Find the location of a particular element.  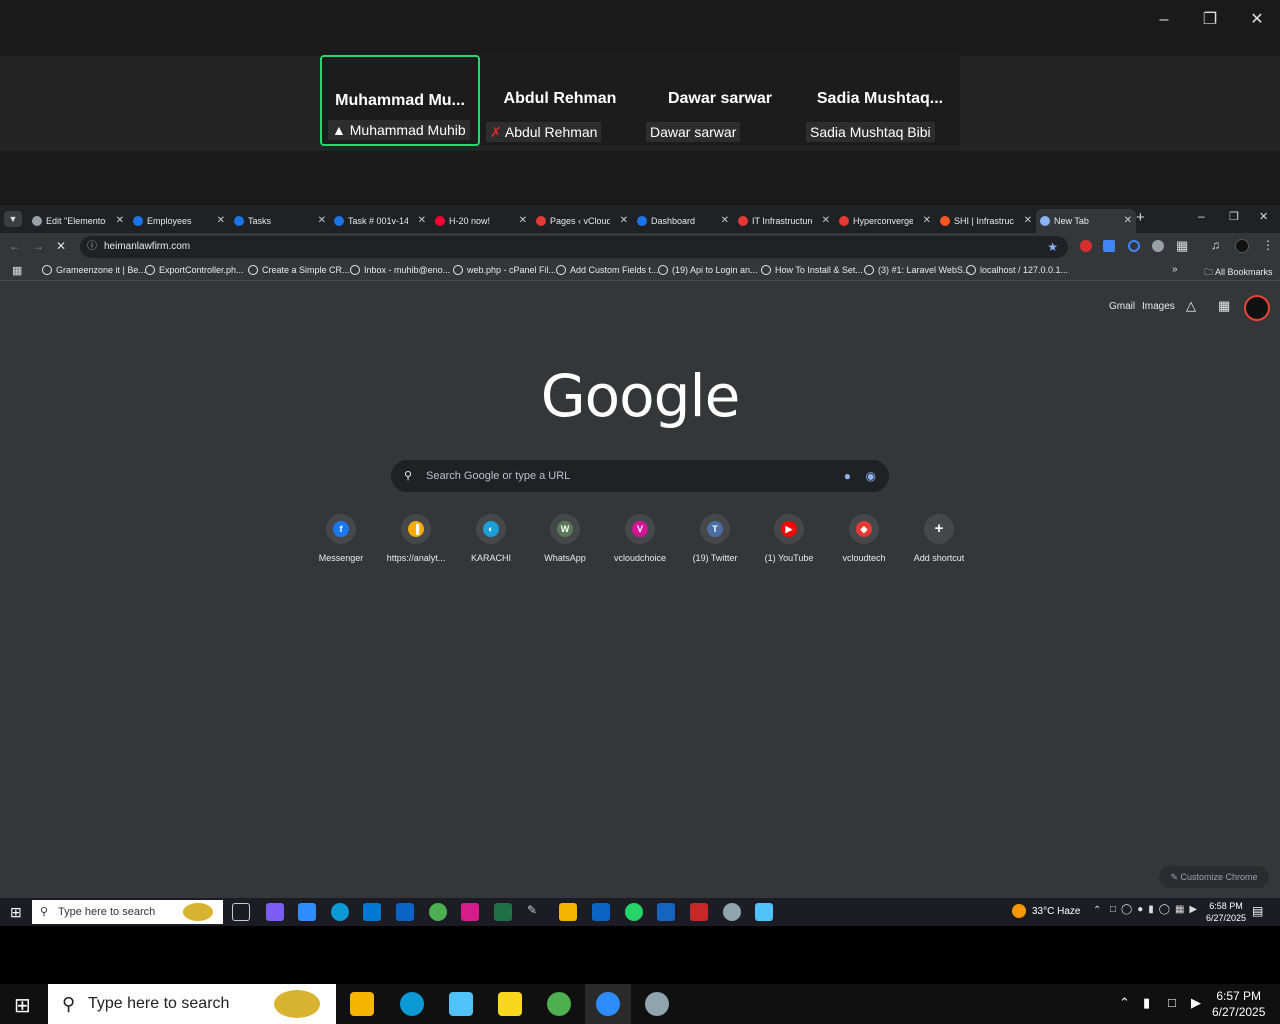

browser-tab: New Tab ✕ is located at coordinates (1086, 221).